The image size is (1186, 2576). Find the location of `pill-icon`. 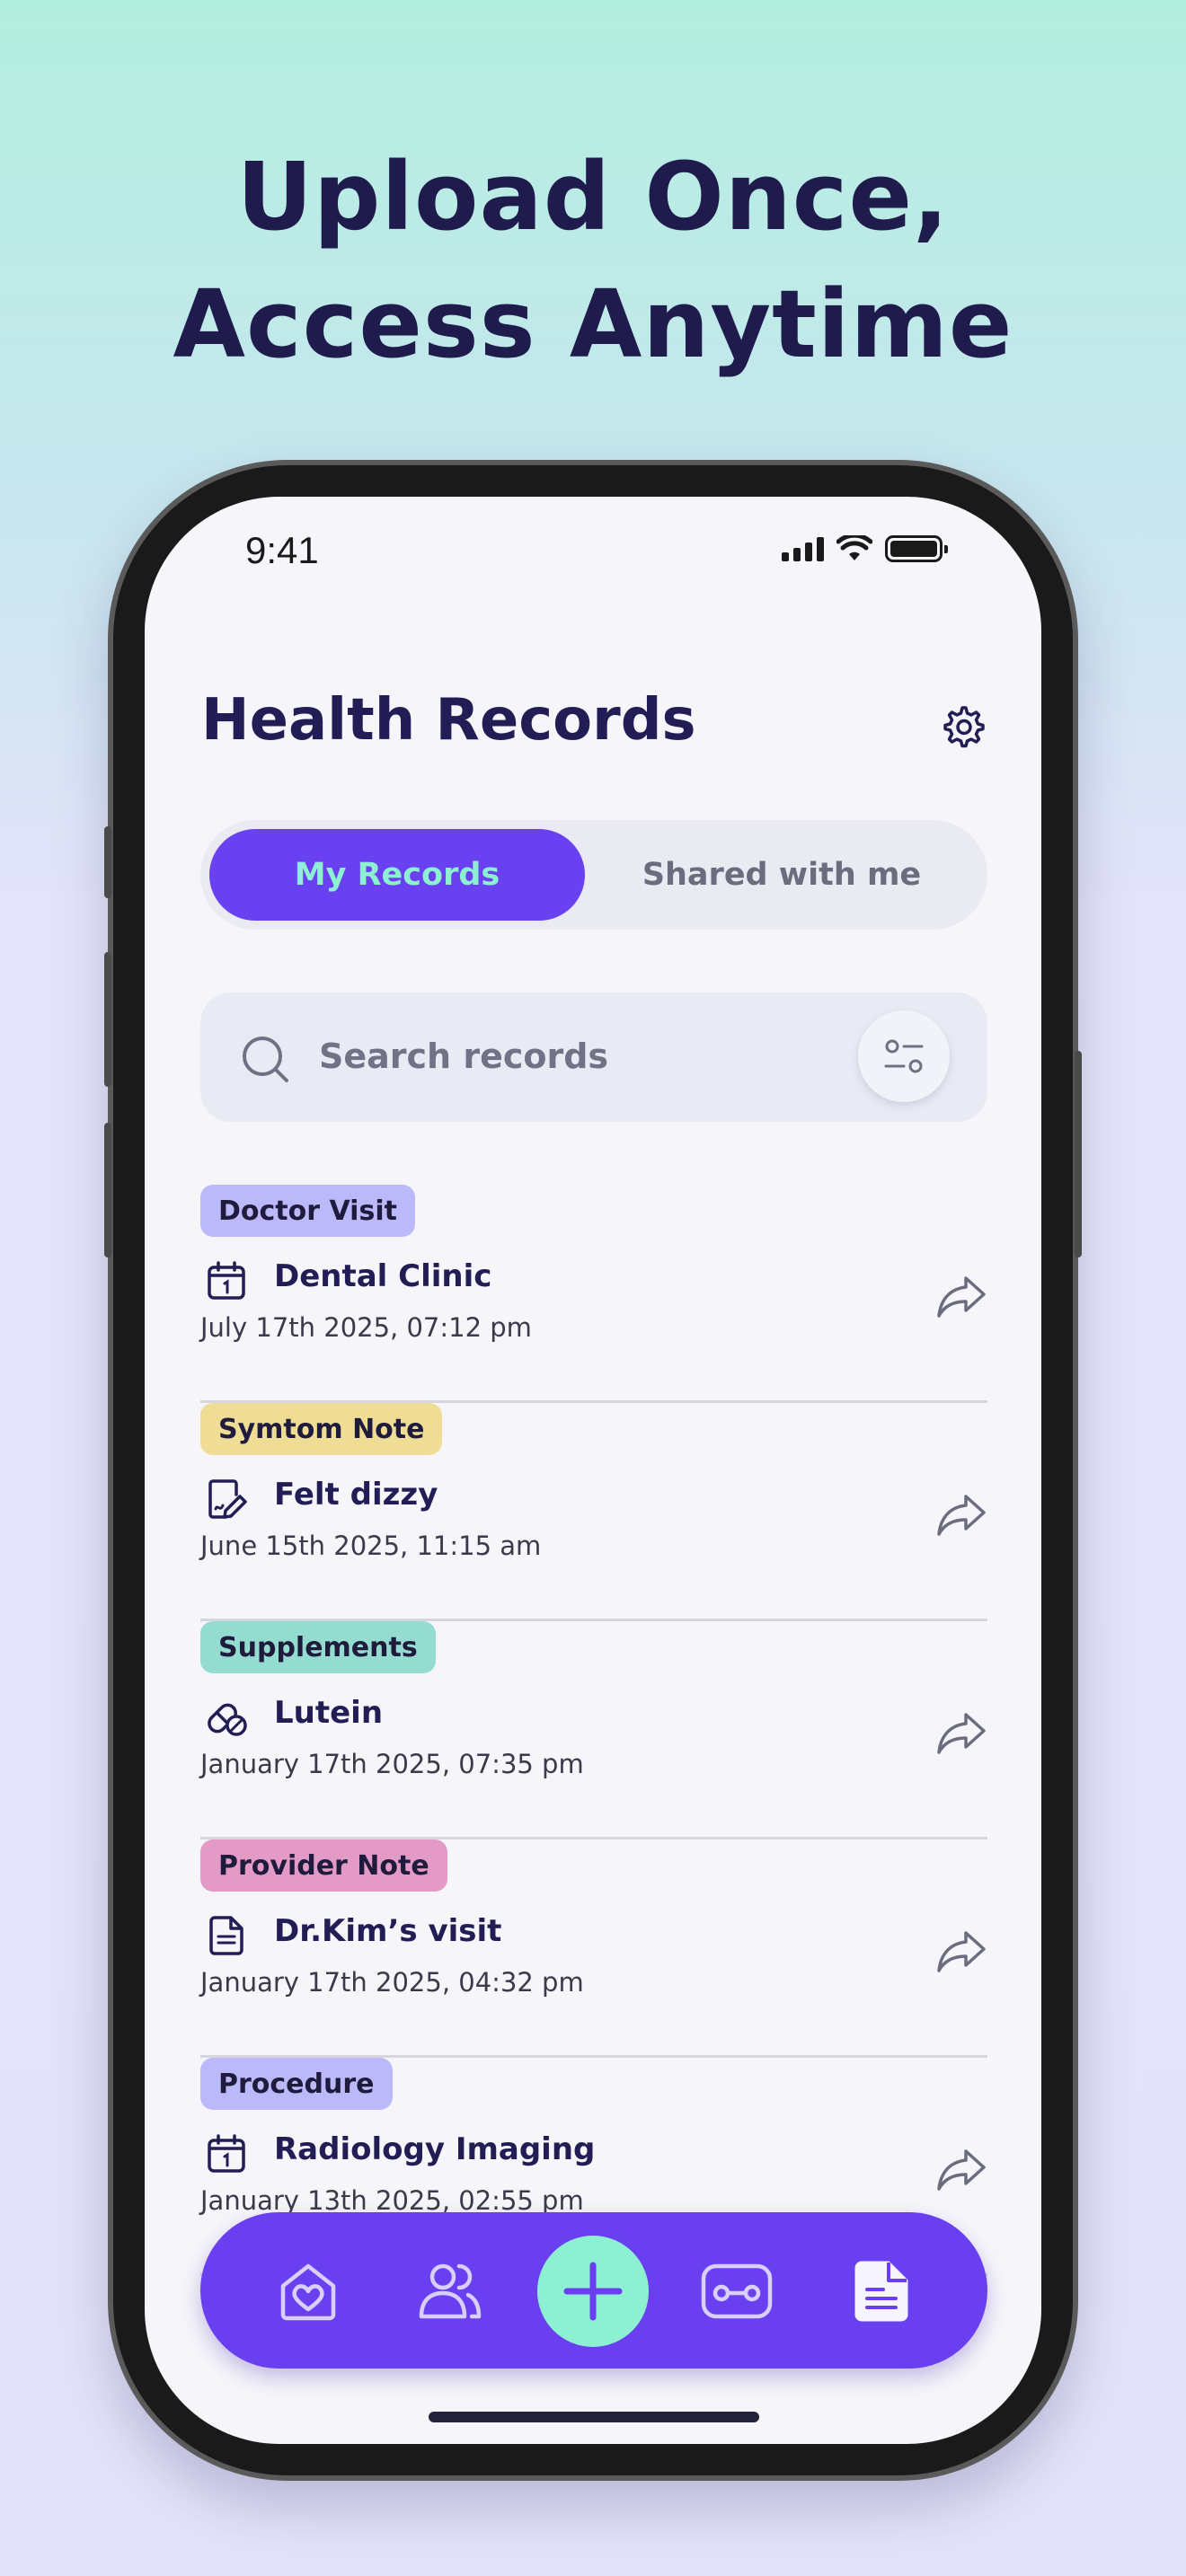

pill-icon is located at coordinates (227, 1719).